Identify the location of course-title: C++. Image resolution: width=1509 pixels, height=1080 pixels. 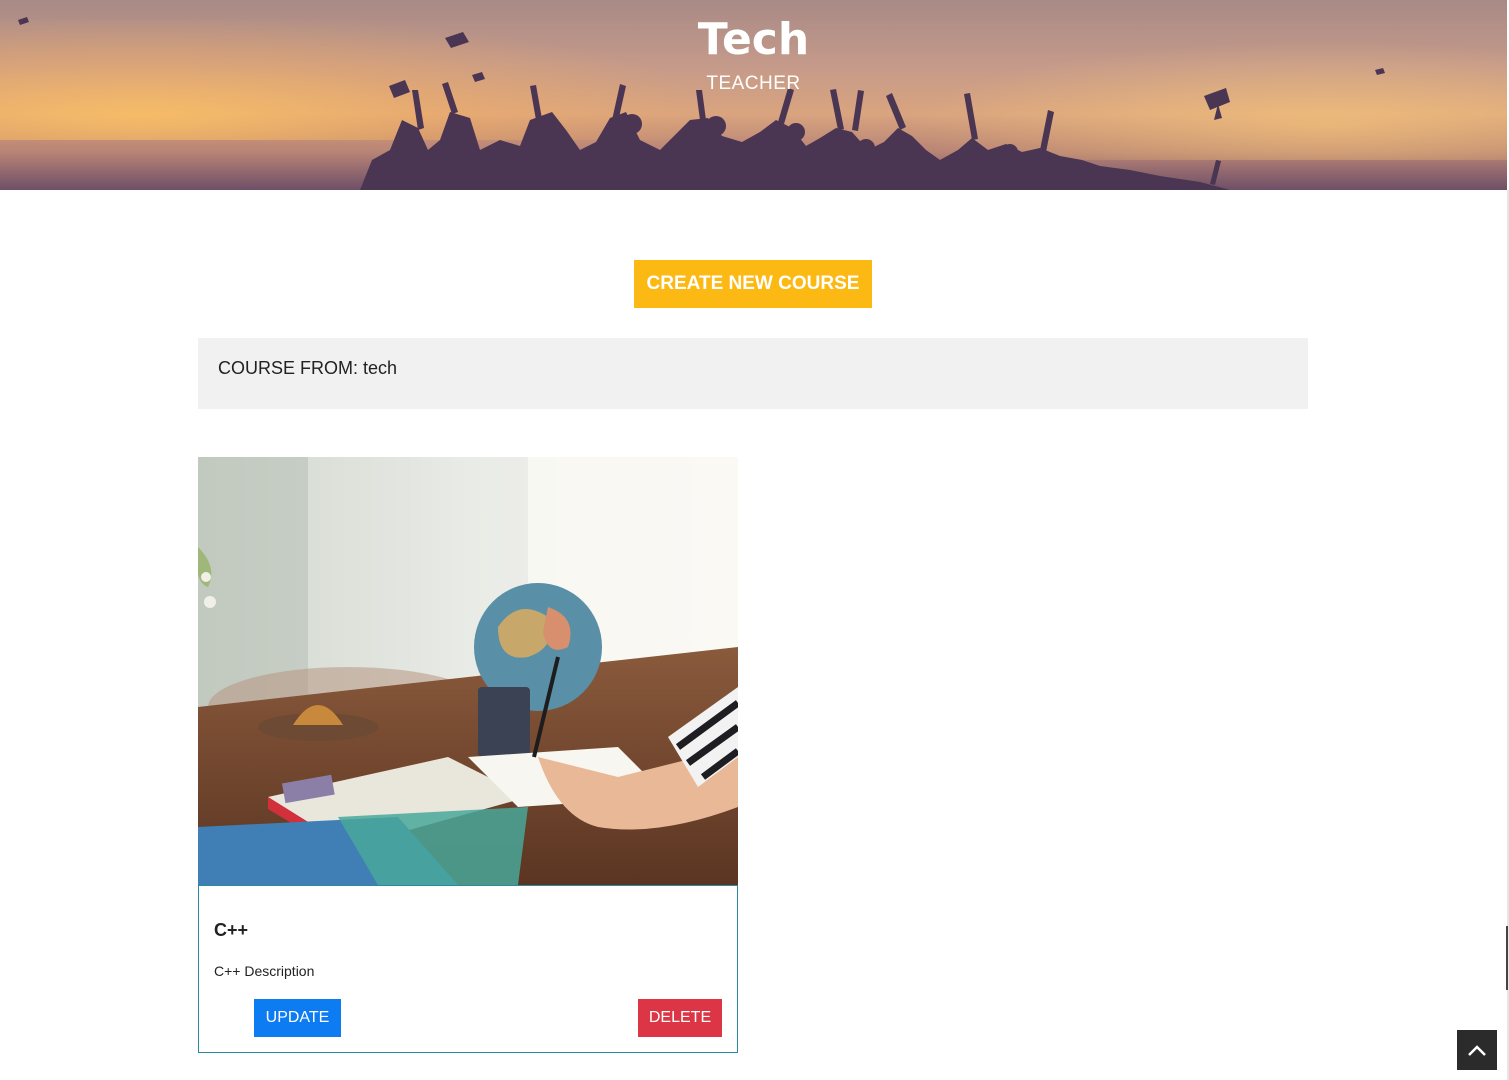
(231, 930).